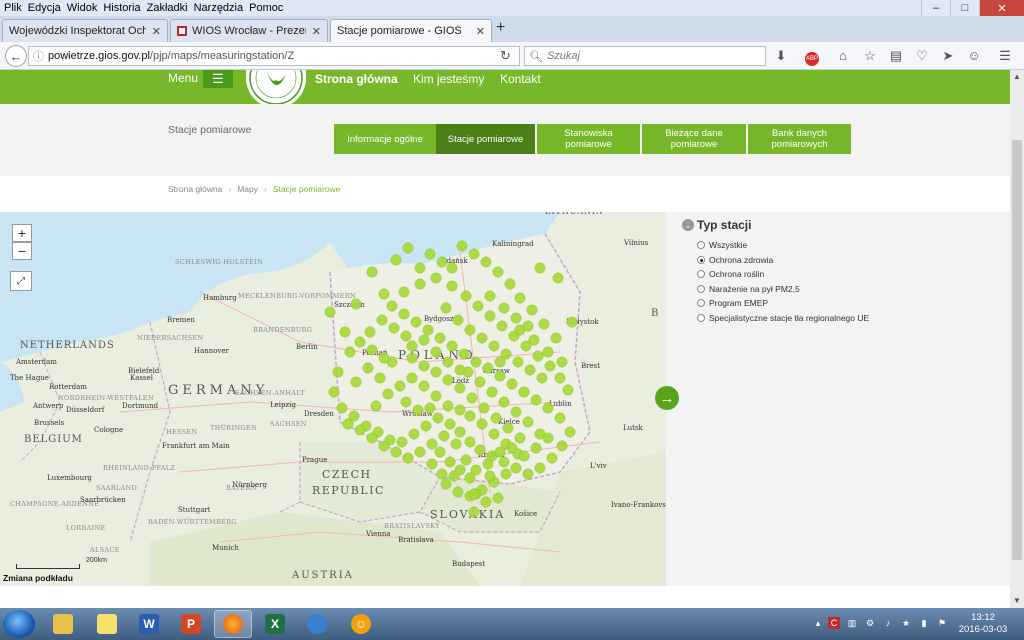  I want to click on station-type-option: Wszystkie, so click(722, 245).